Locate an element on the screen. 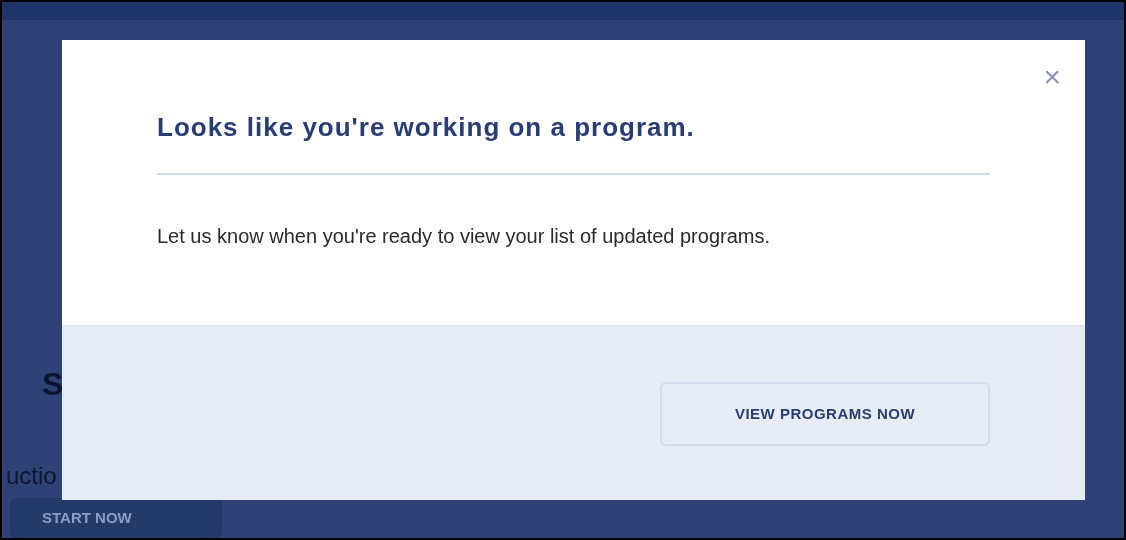  dialog-title: Looks like you're working on a program. is located at coordinates (573, 141).